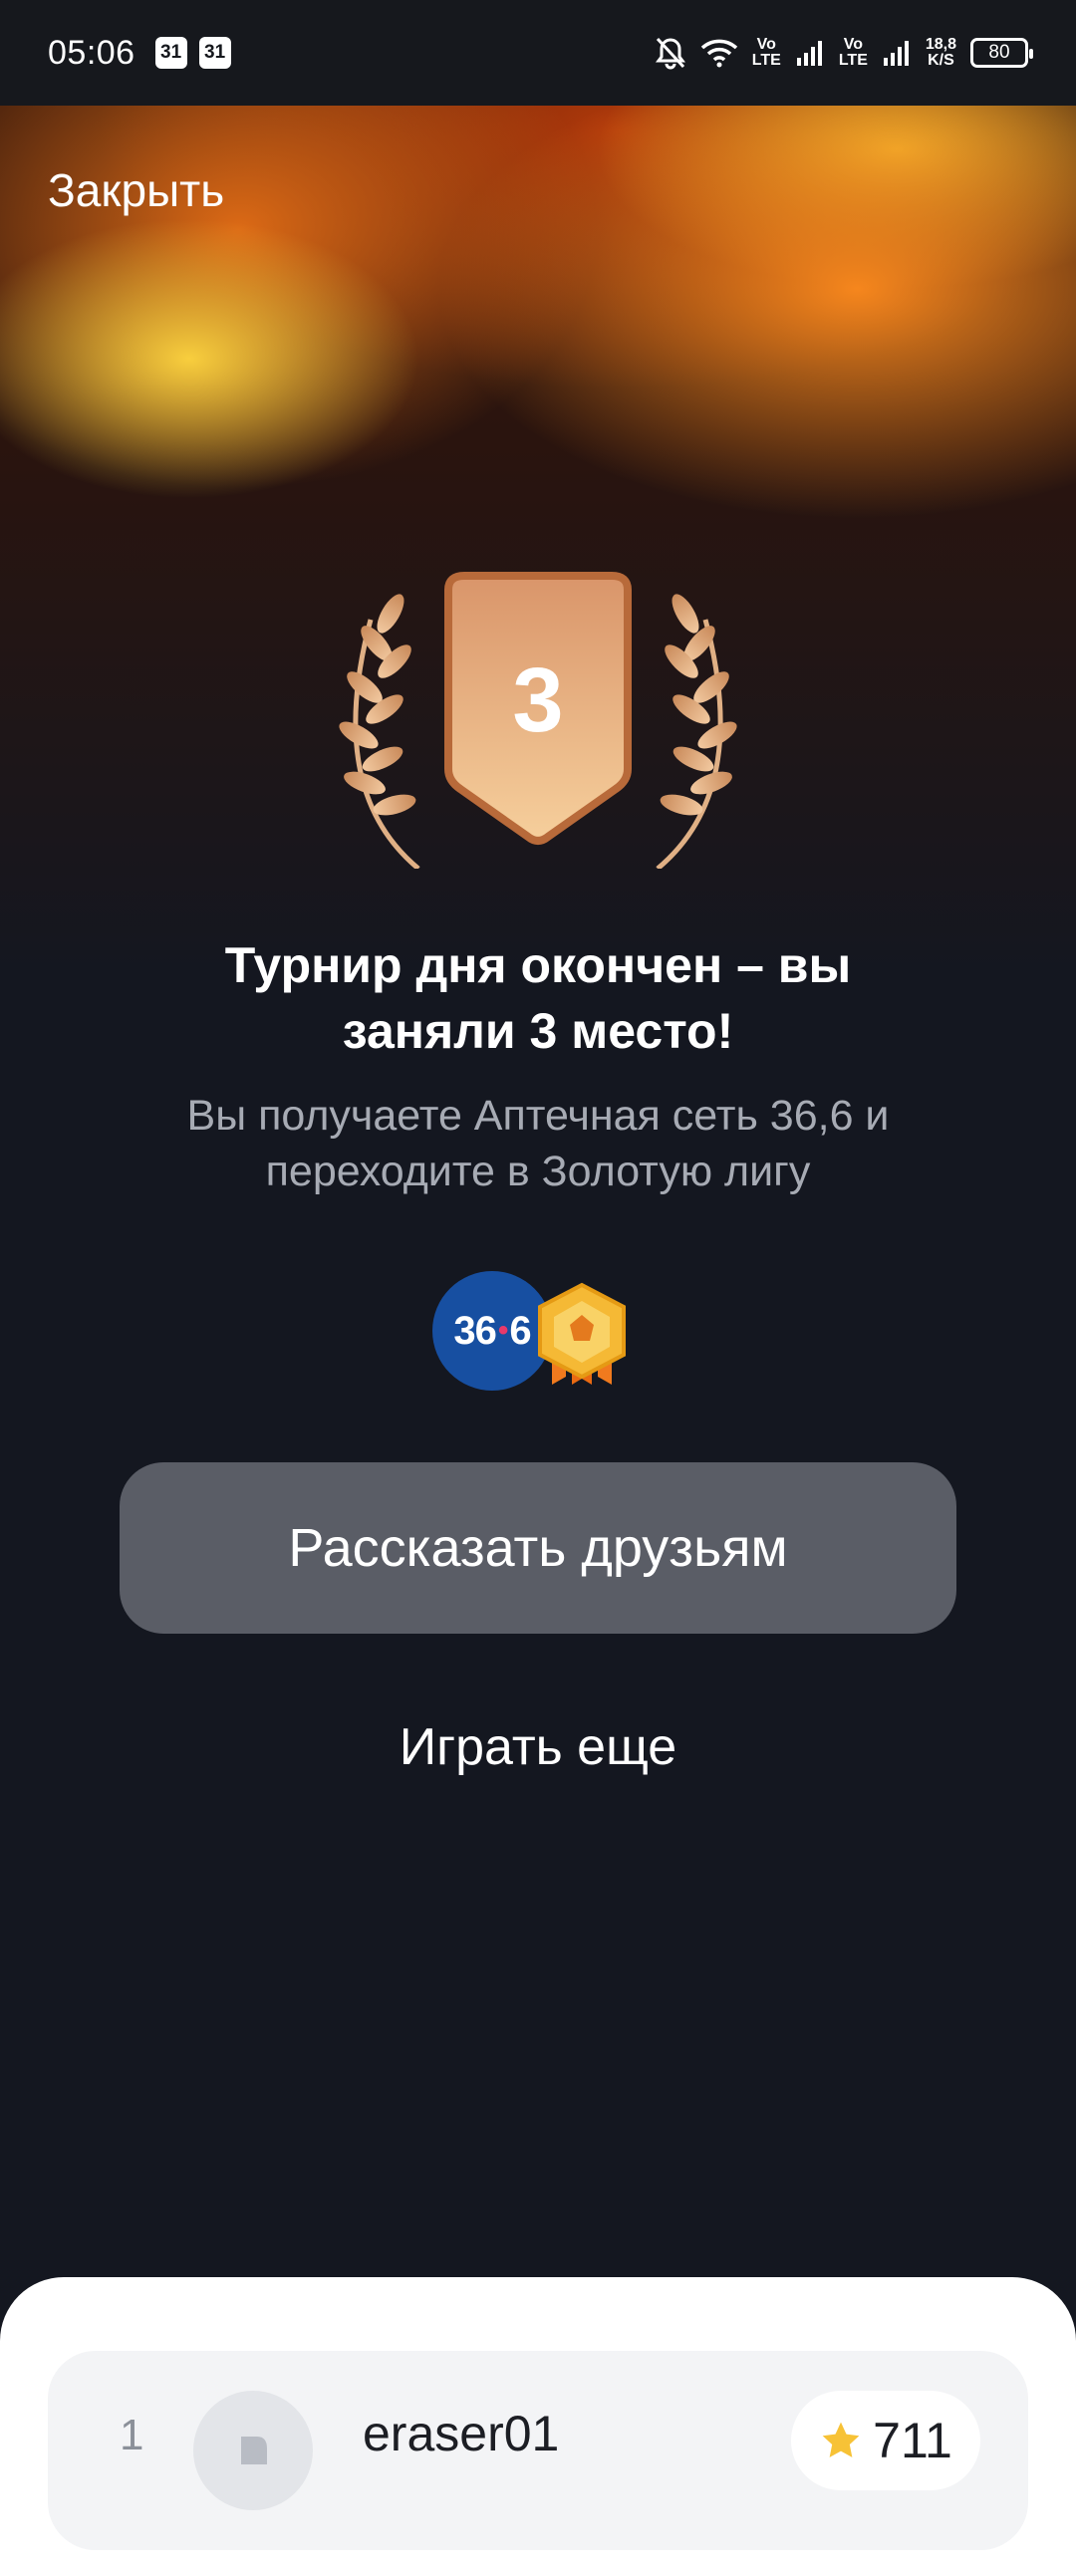 The image size is (1076, 2576). What do you see at coordinates (538, 998) in the screenshot?
I see `result-title: Турнир дня окончен – вы заняли 3 место!` at bounding box center [538, 998].